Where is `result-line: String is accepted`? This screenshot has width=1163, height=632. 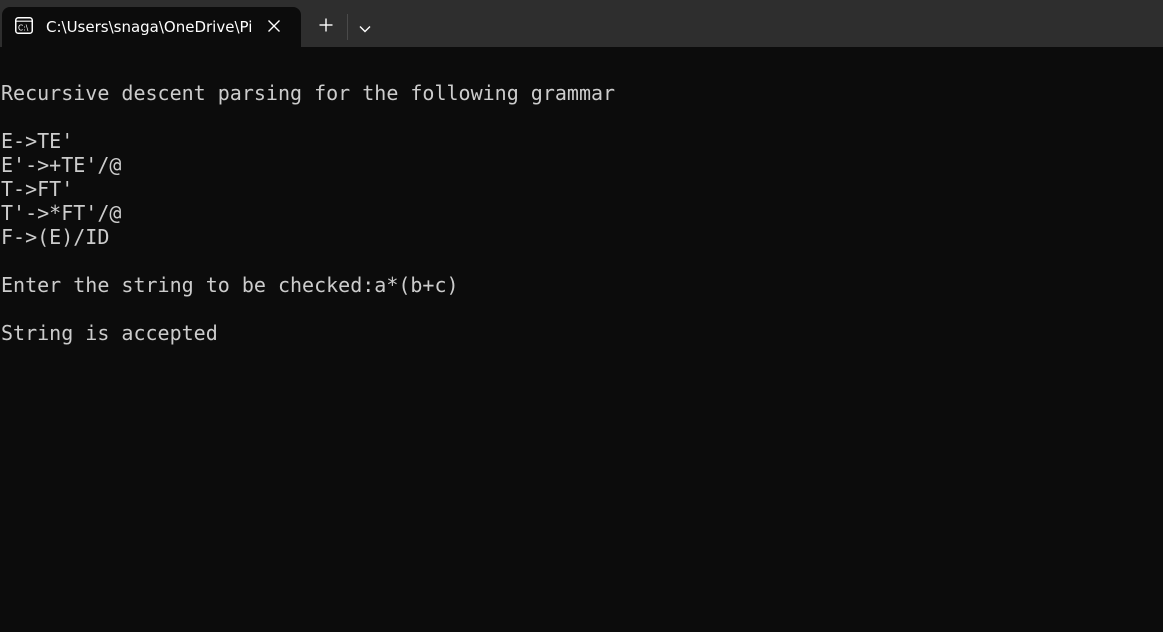
result-line: String is accepted is located at coordinates (109, 333).